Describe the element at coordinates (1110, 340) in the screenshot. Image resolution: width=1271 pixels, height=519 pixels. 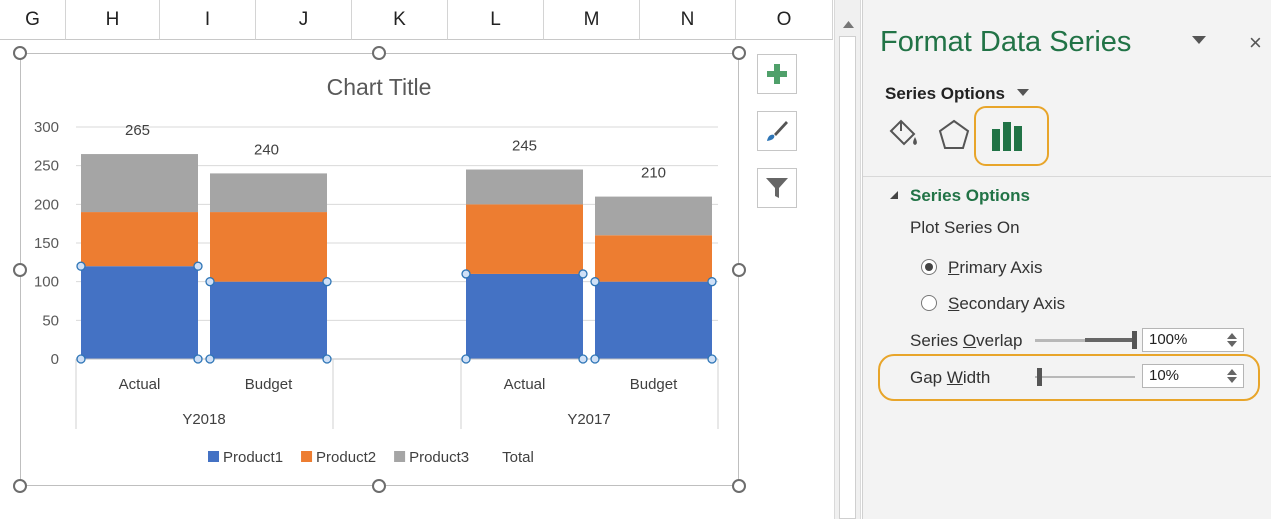
I see `series-overlap-slider-fill` at that location.